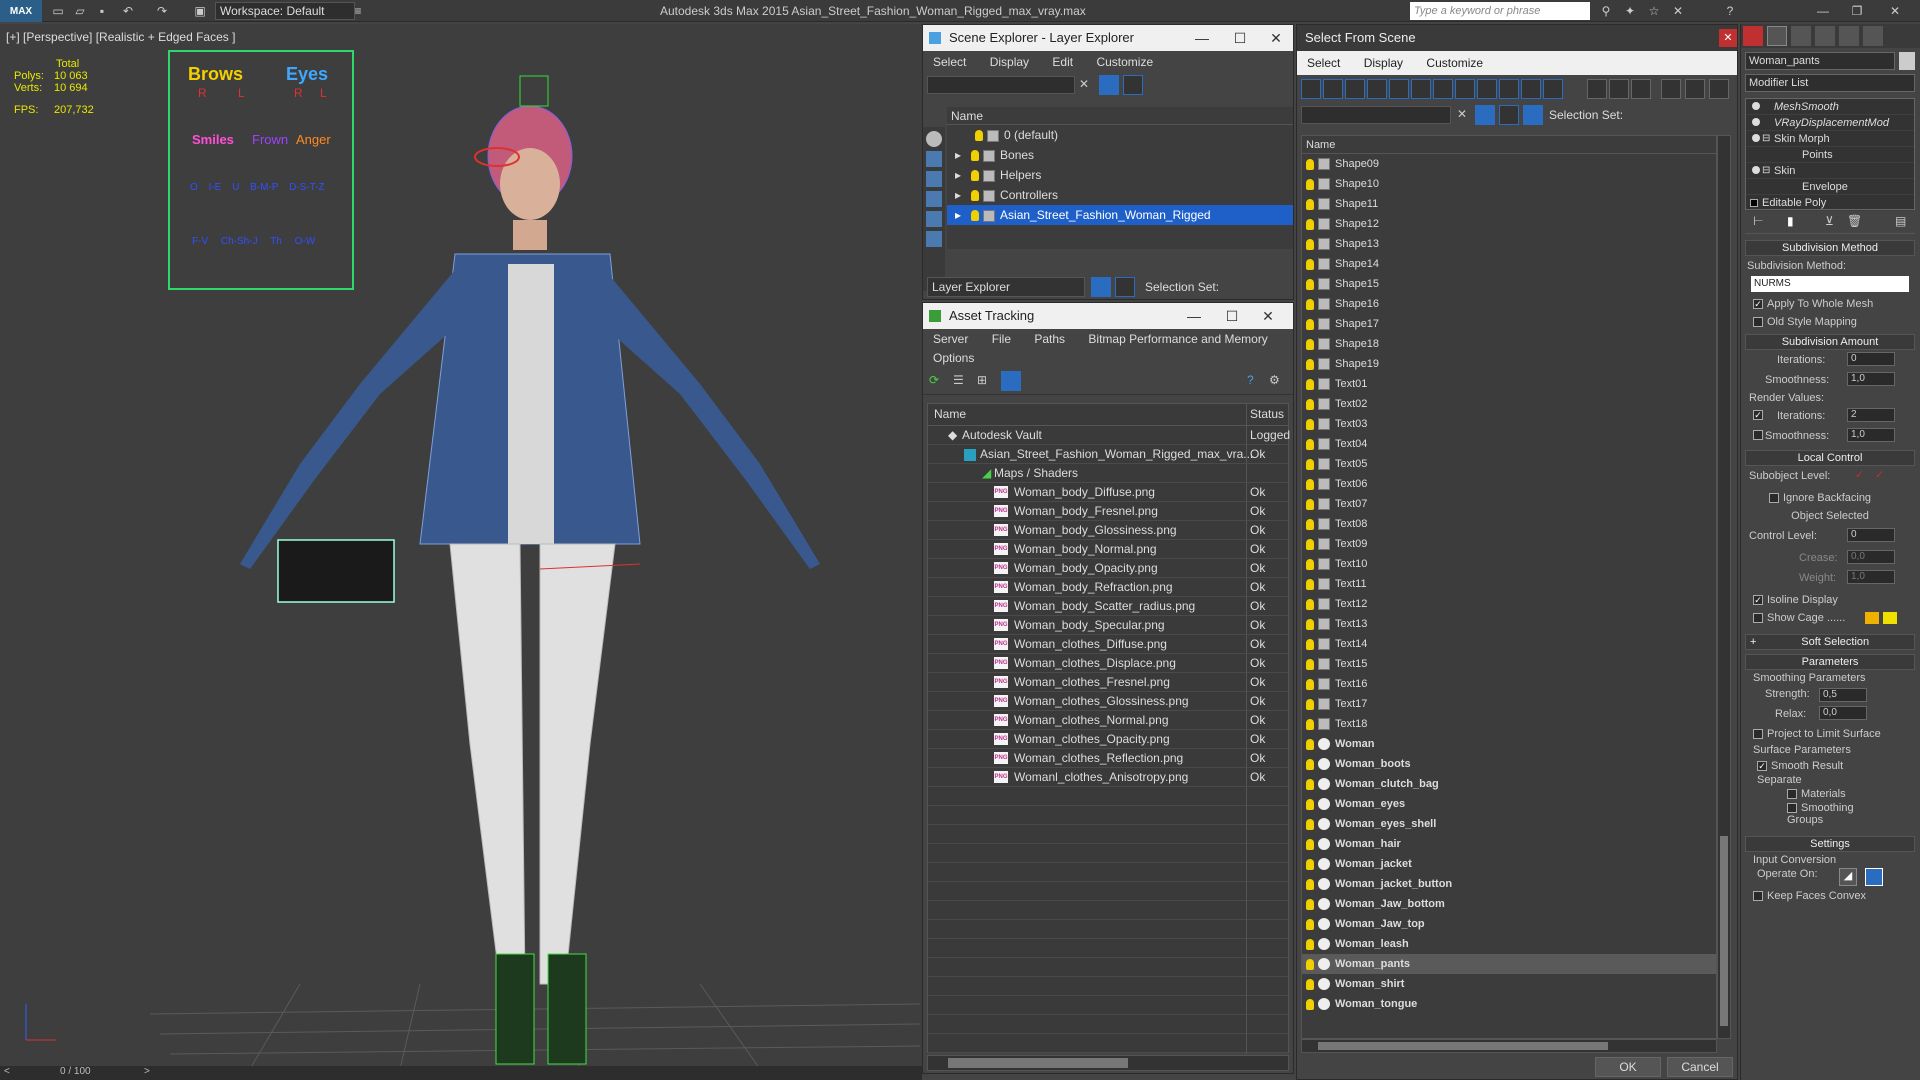 The height and width of the screenshot is (1080, 1920). Describe the element at coordinates (1792, 794) in the screenshot. I see `materials-checkbox` at that location.